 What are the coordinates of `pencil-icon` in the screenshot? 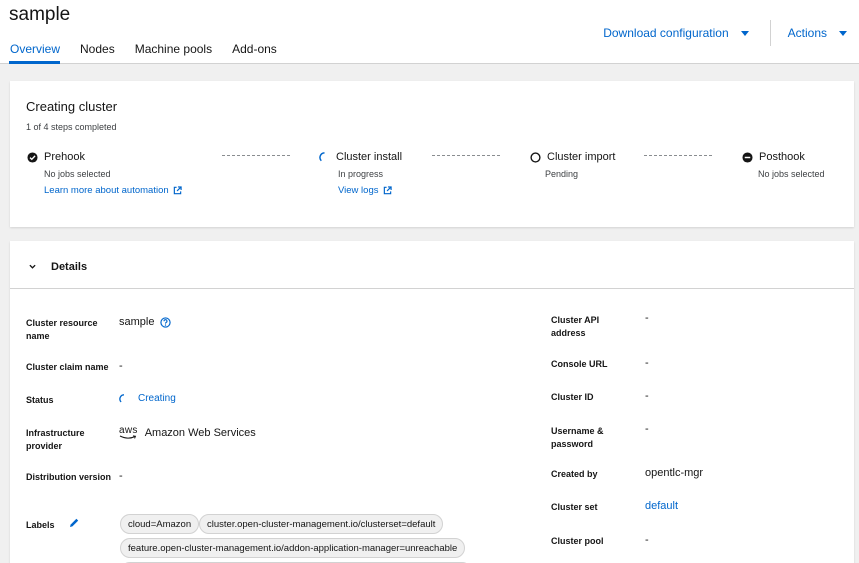 It's located at (74, 523).